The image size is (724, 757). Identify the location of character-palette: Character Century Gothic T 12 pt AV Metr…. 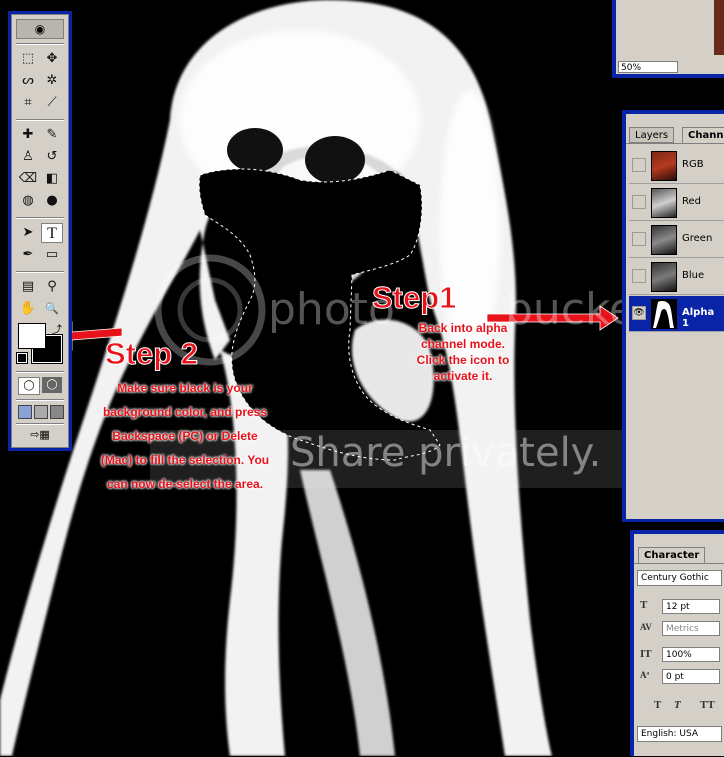
(677, 643).